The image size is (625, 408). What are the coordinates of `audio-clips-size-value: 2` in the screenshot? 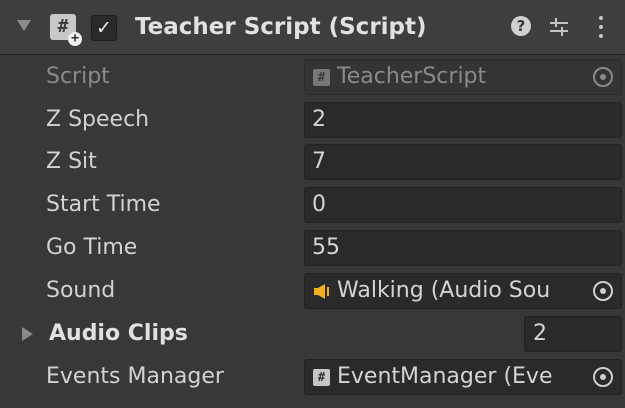 It's located at (540, 333).